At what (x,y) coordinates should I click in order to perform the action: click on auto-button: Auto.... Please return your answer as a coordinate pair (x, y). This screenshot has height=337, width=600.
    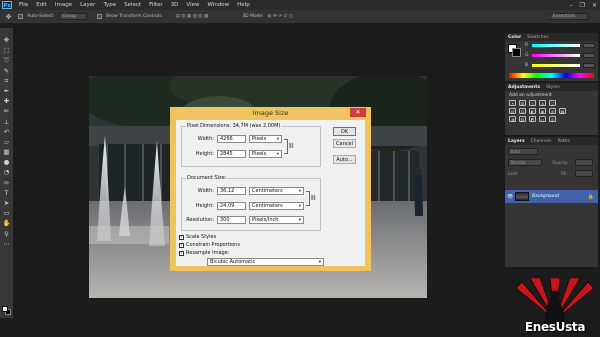
    Looking at the image, I should click on (344, 159).